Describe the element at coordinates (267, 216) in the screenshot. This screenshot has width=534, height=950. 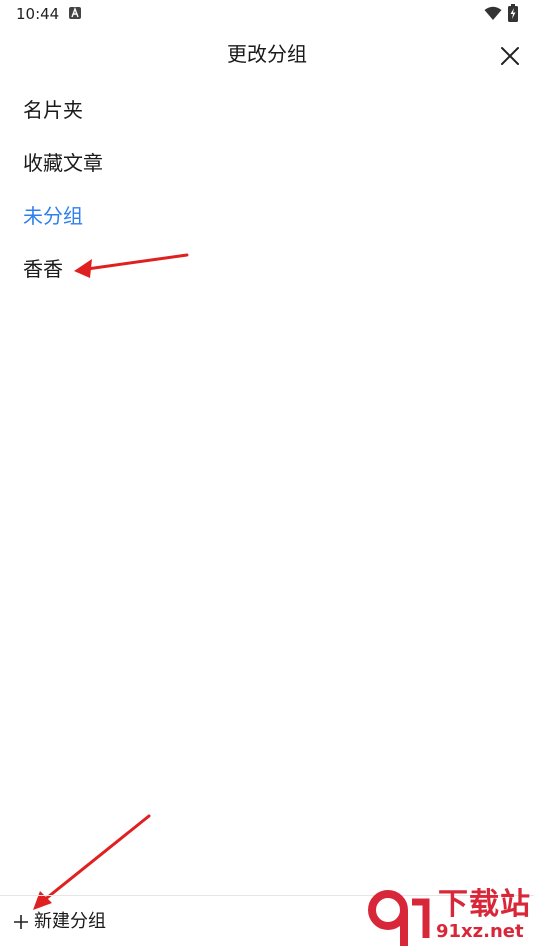
I see `group-item-weifenzu: 未分组` at that location.